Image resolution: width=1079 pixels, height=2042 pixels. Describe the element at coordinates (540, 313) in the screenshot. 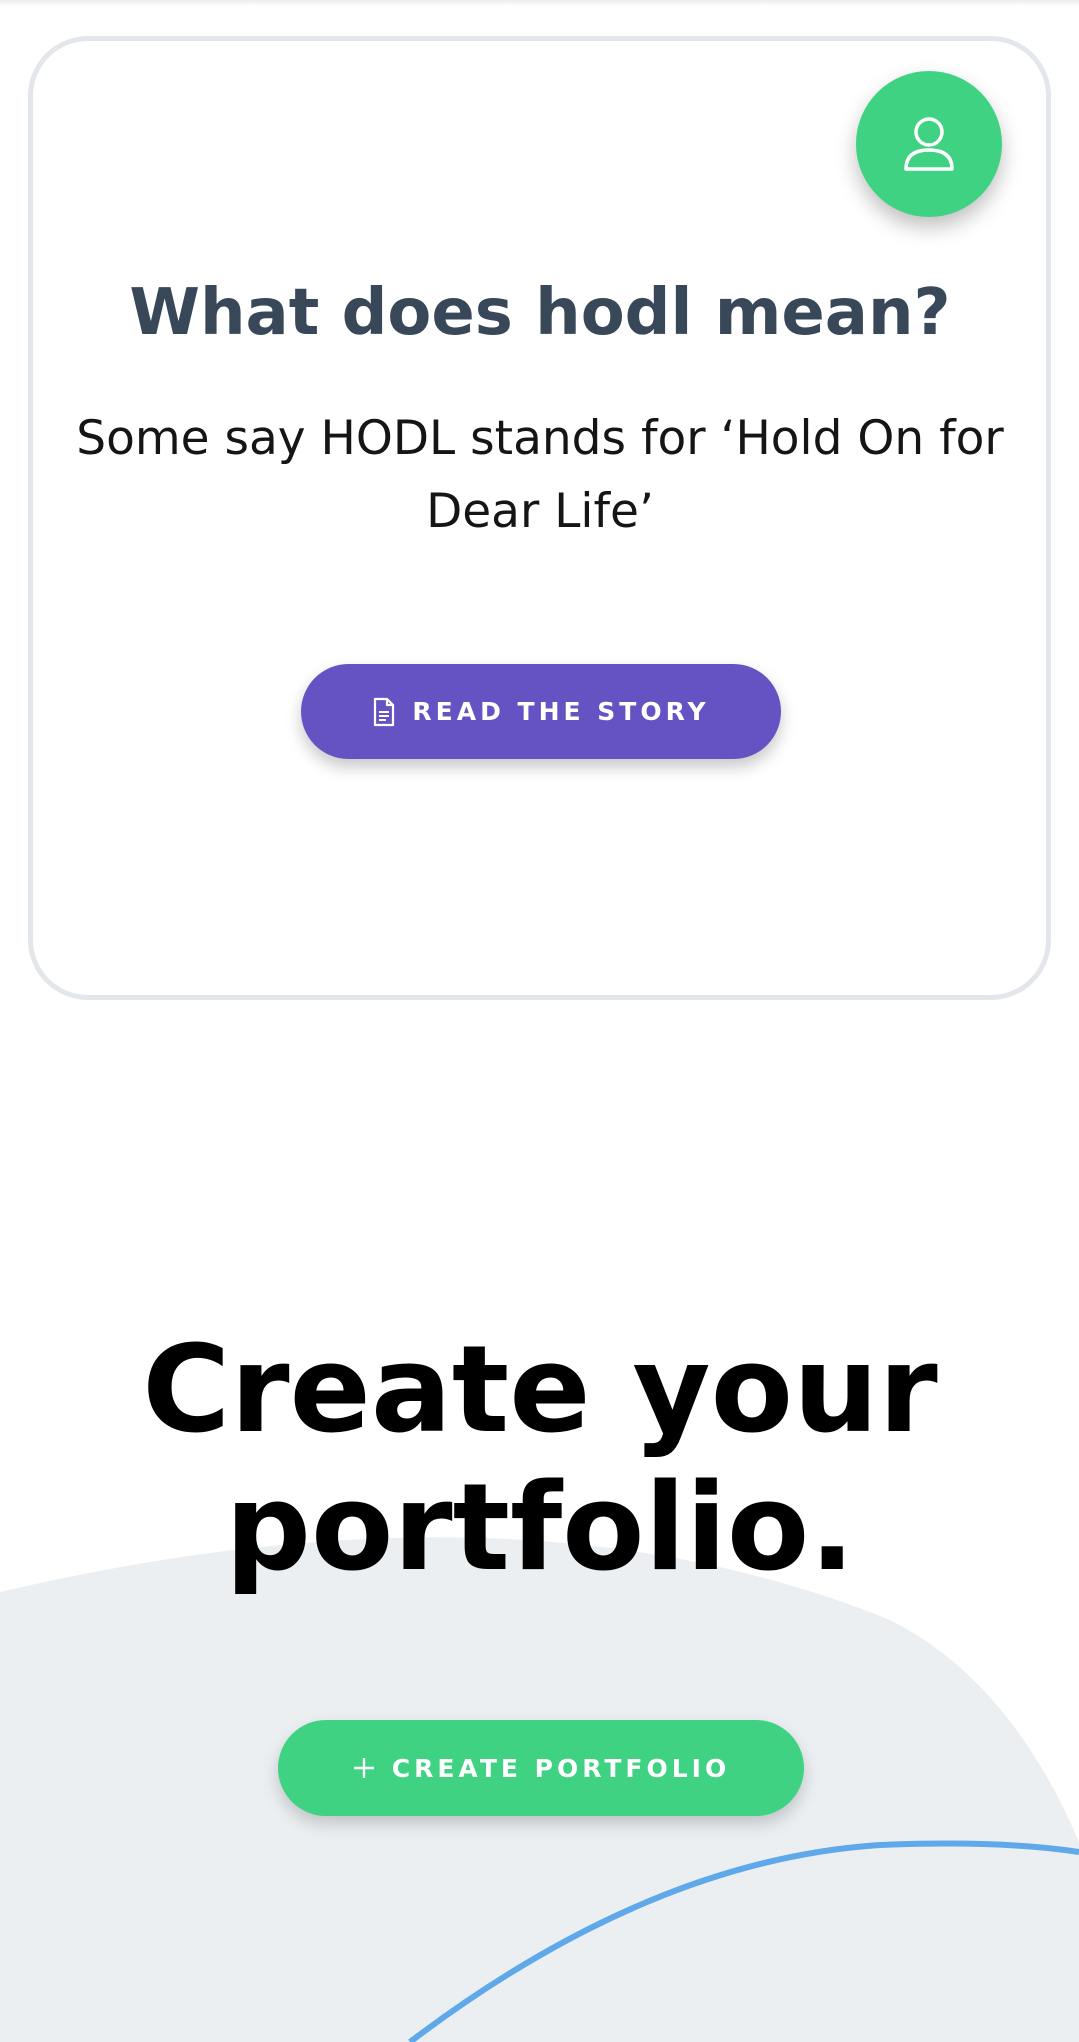

I see `card-title: What does hodl mean?` at that location.